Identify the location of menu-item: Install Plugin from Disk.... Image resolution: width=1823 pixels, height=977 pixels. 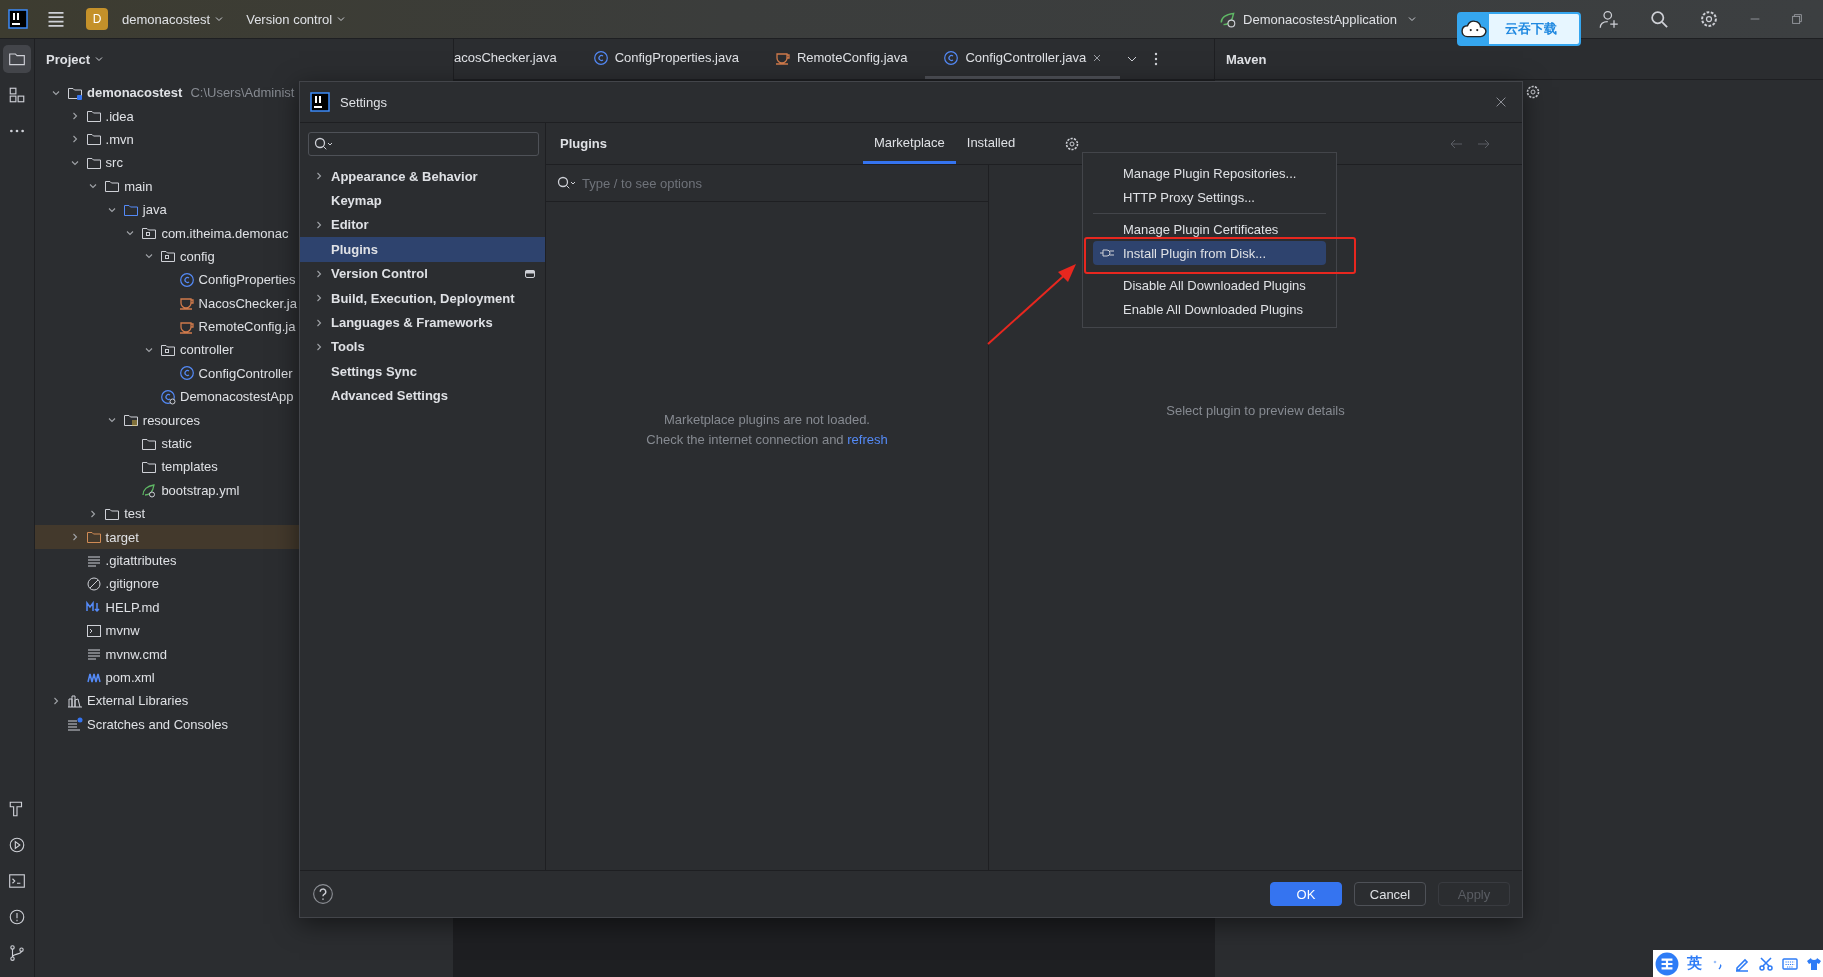
(1209, 253).